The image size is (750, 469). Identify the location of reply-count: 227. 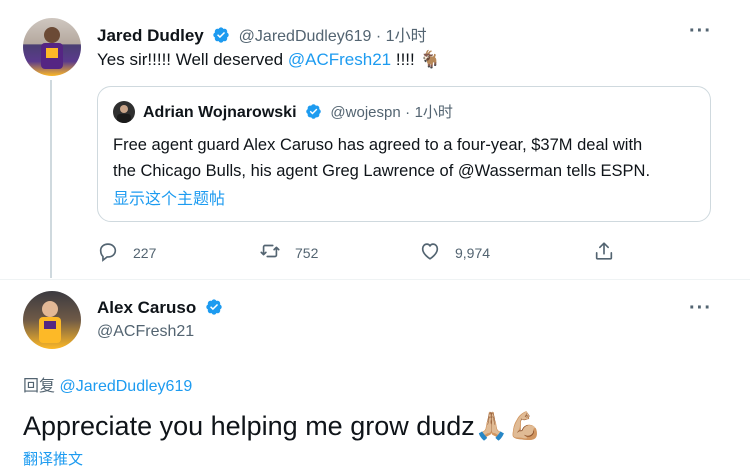
(145, 252).